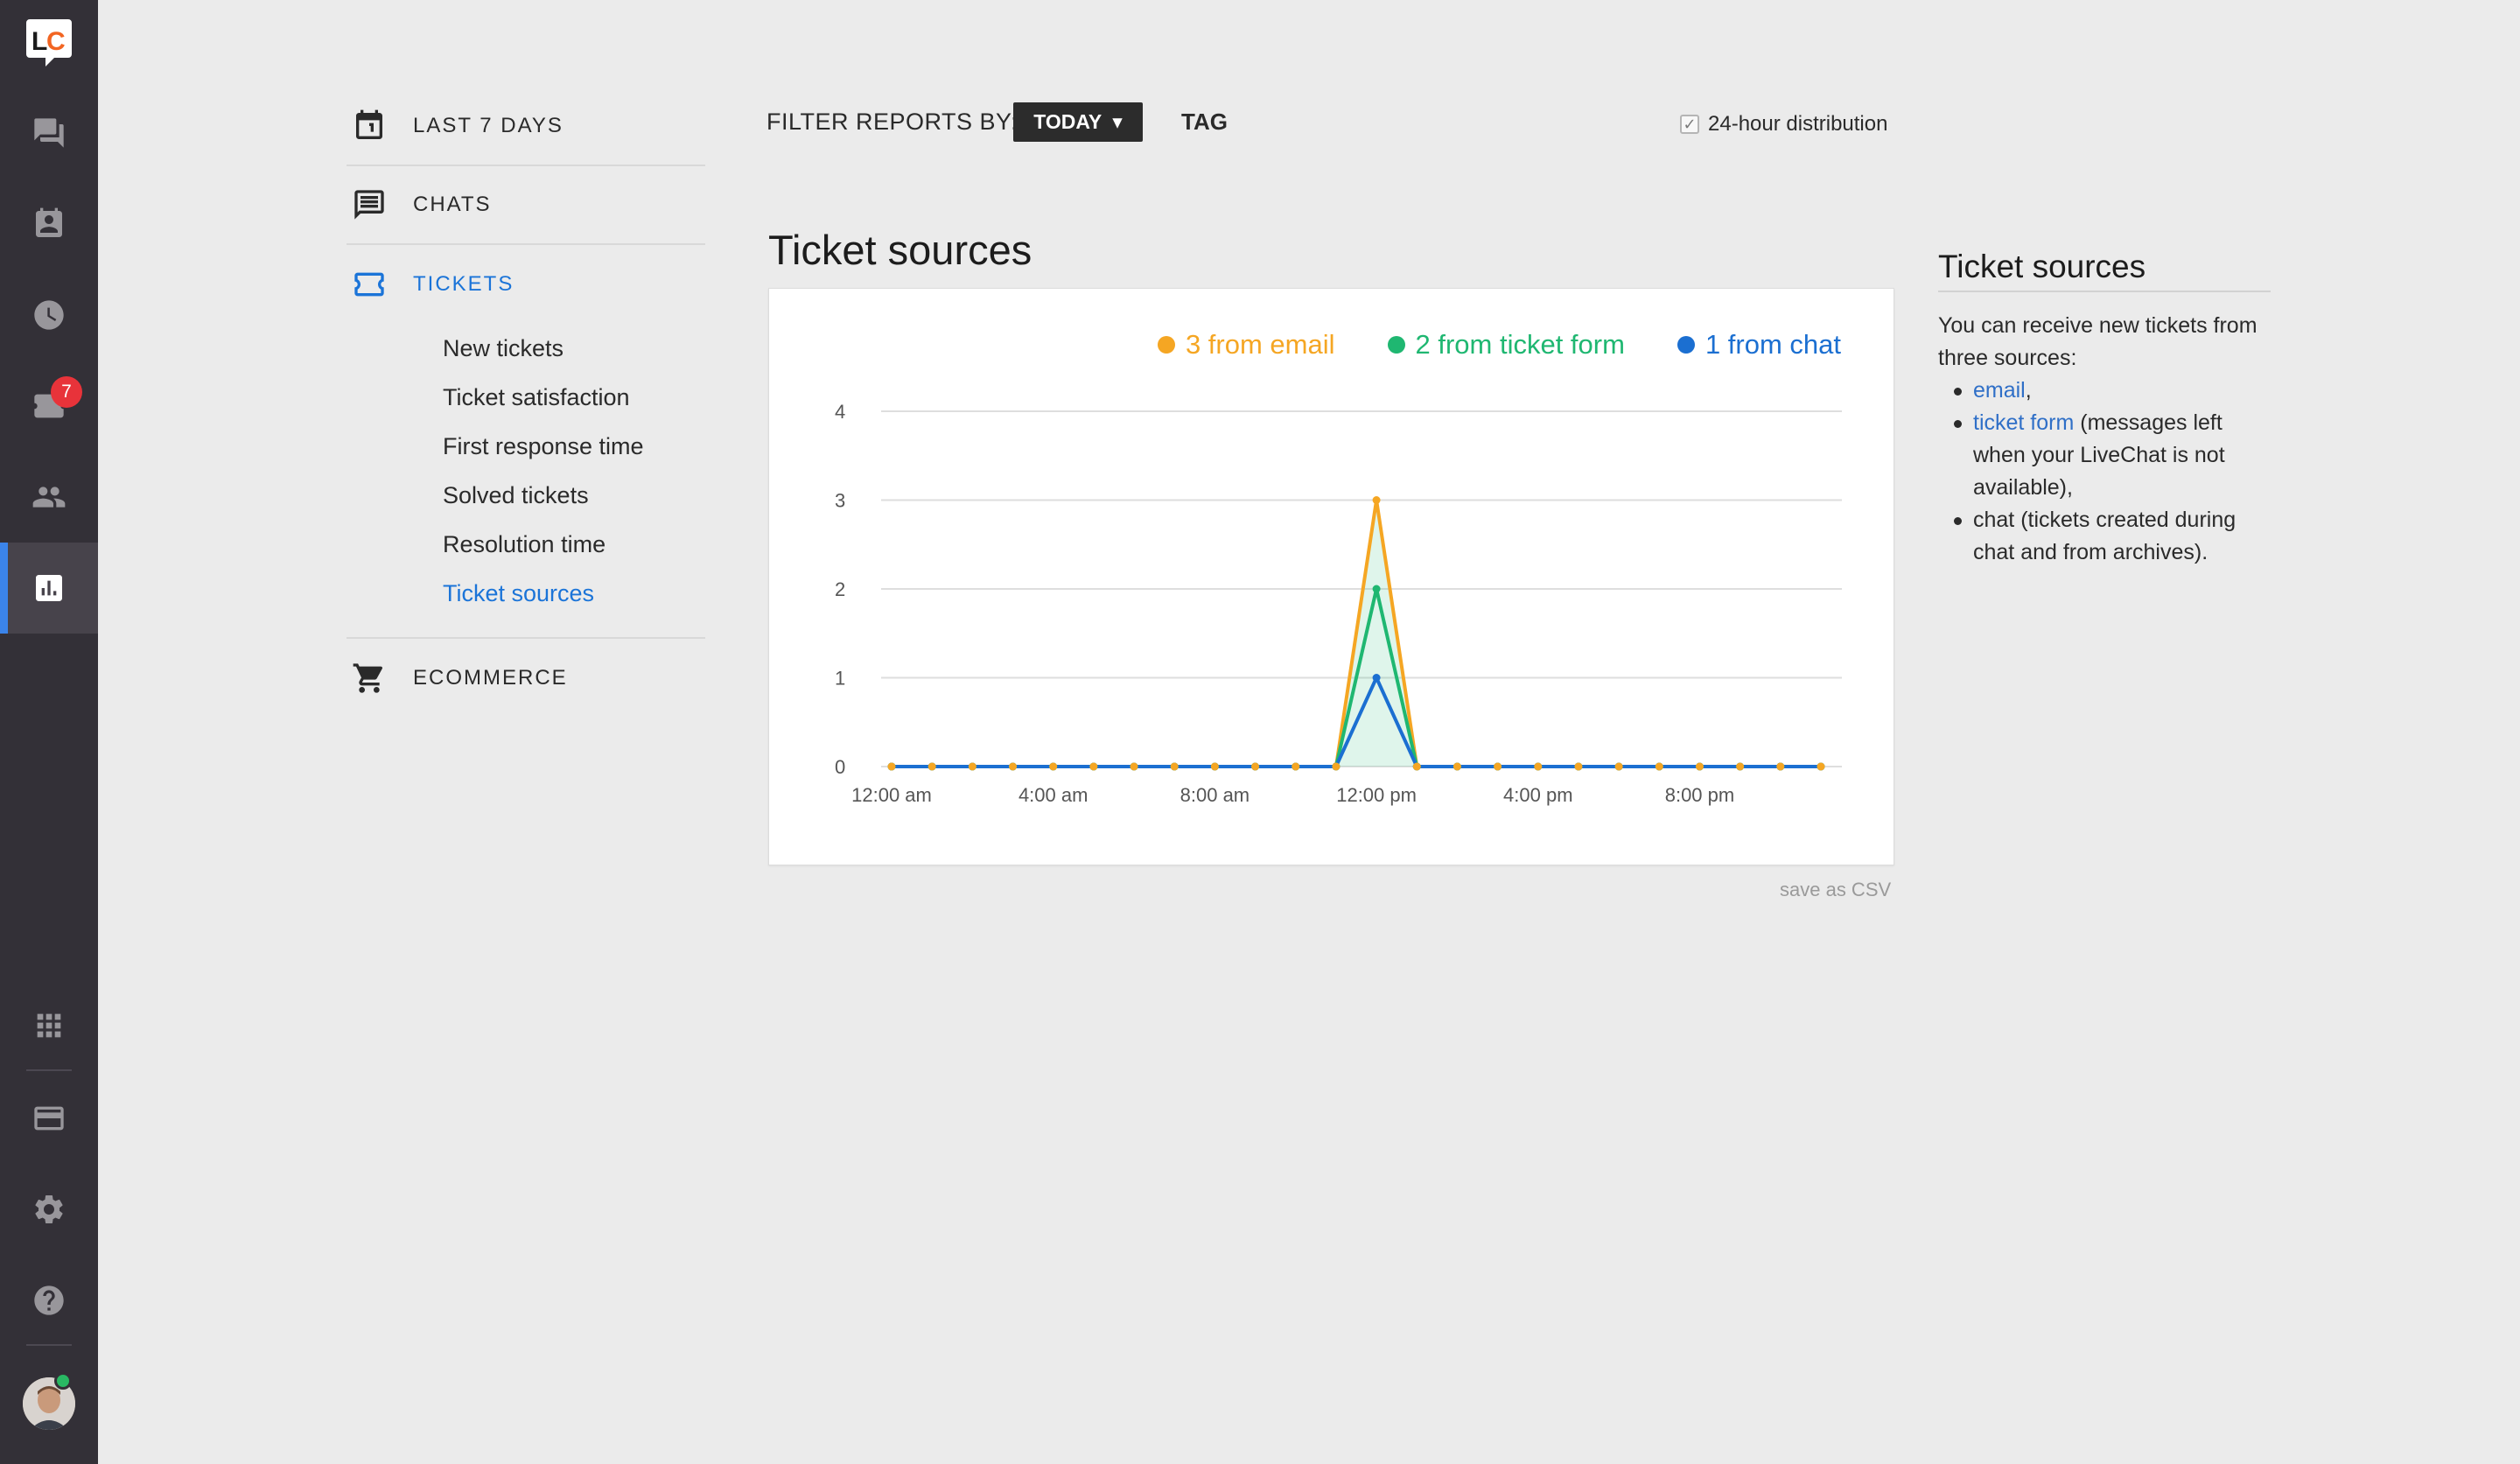  I want to click on svg-text: C, so click(56, 42).